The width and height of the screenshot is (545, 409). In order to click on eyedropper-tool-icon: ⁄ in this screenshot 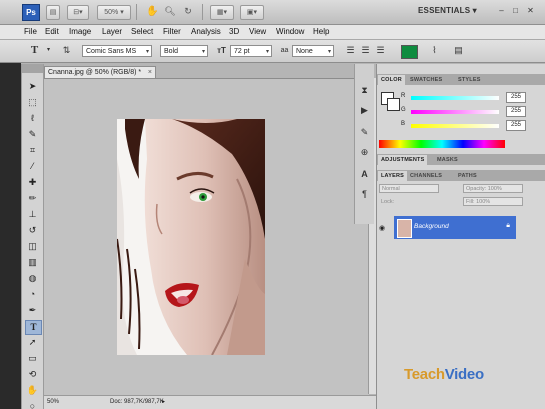, I will do `click(32, 166)`.